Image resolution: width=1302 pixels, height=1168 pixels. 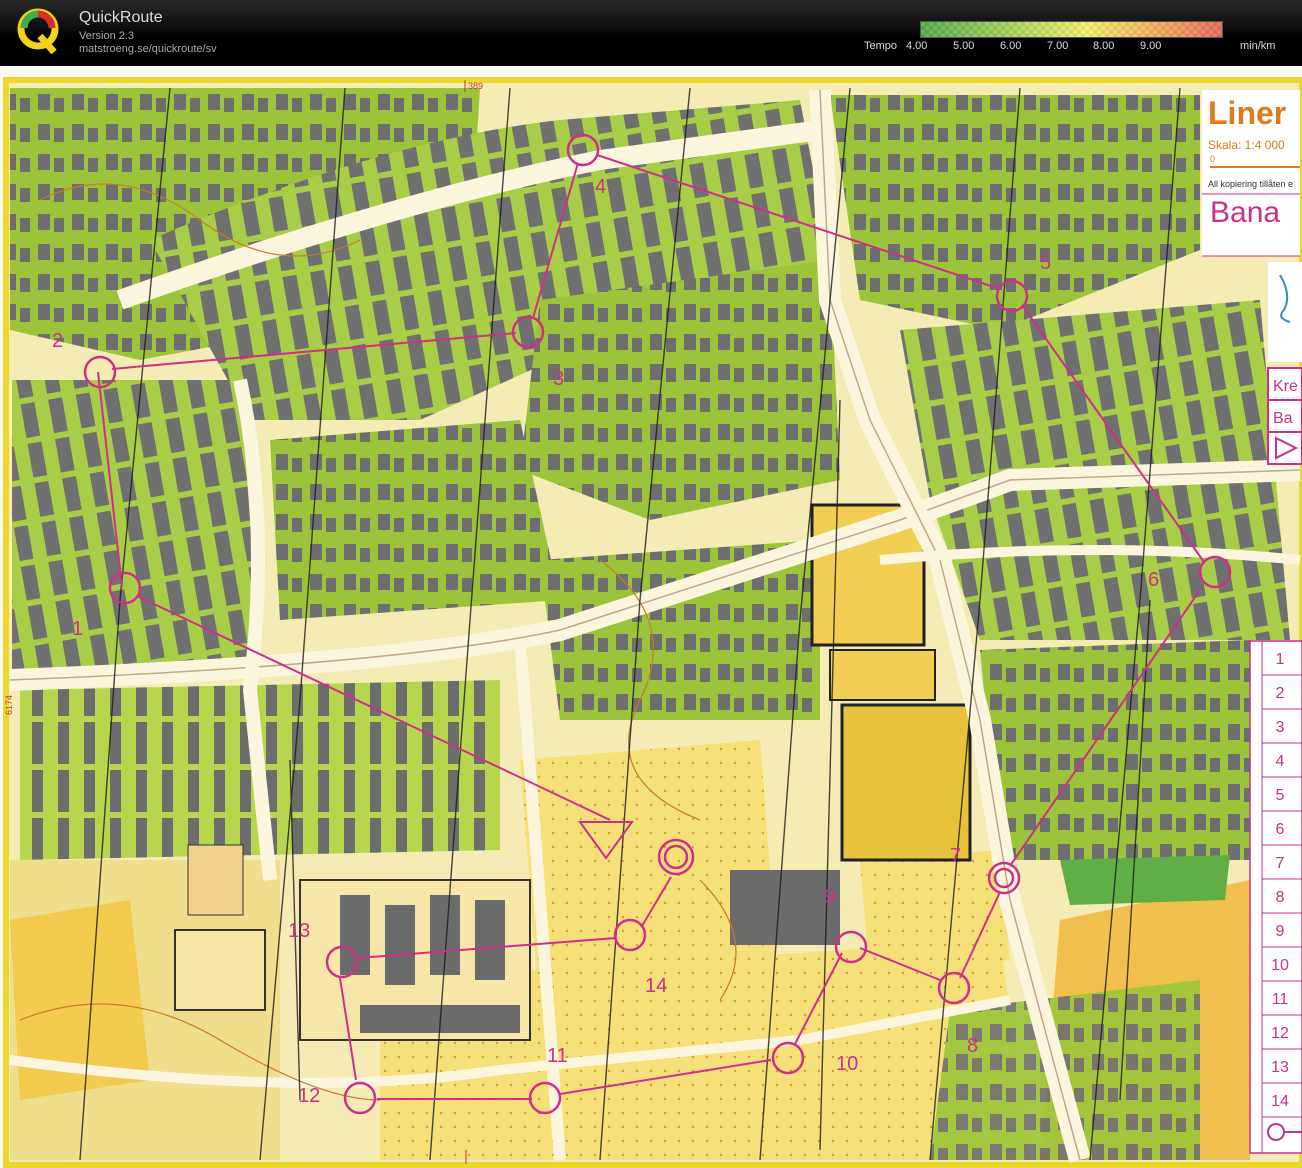 I want to click on quickroute-logo-icon, so click(x=38, y=31).